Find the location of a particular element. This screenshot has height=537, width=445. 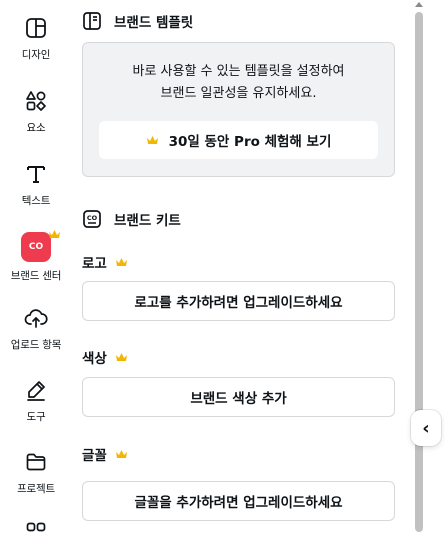

brand-kit-title: 브랜드 키트 is located at coordinates (147, 221).